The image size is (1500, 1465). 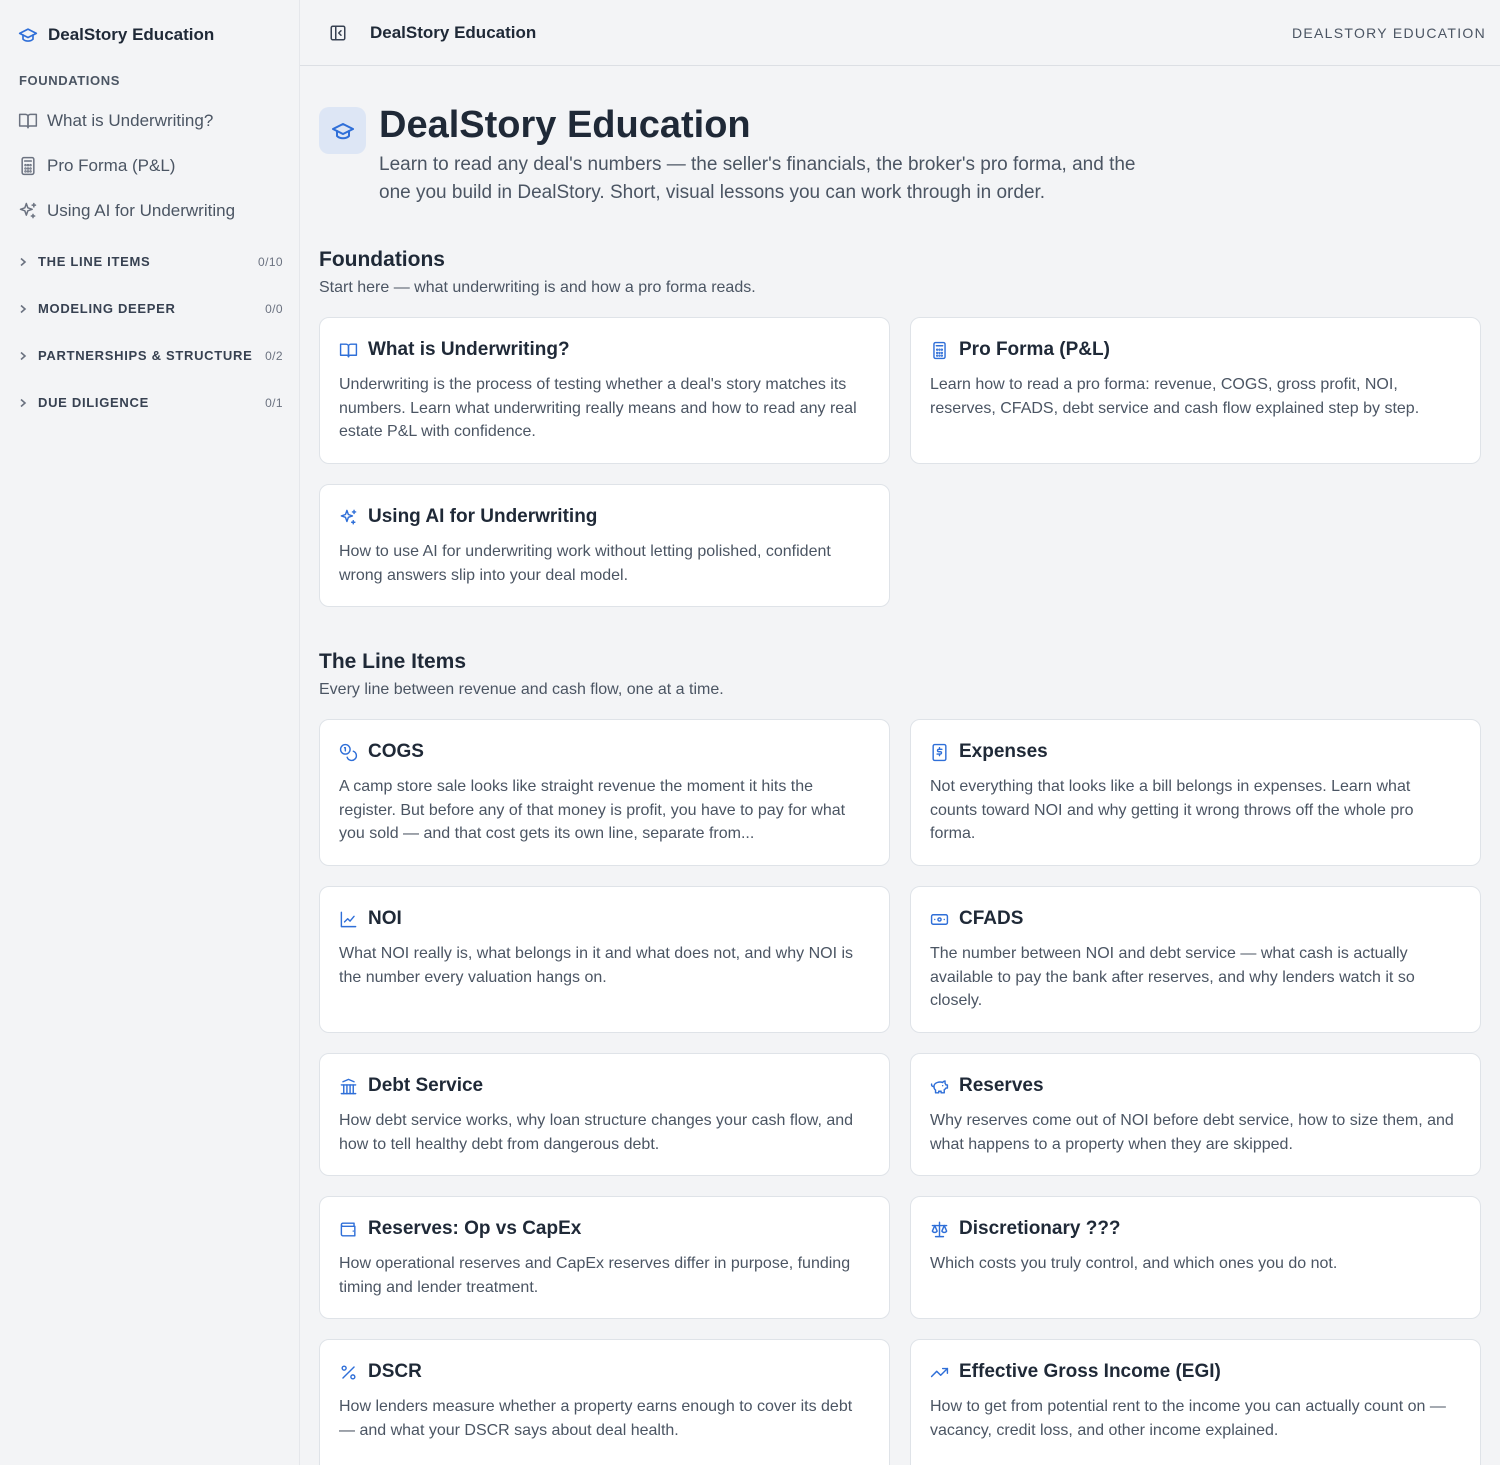 What do you see at coordinates (274, 402) in the screenshot?
I see `sidebar-group-count: 0/1` at bounding box center [274, 402].